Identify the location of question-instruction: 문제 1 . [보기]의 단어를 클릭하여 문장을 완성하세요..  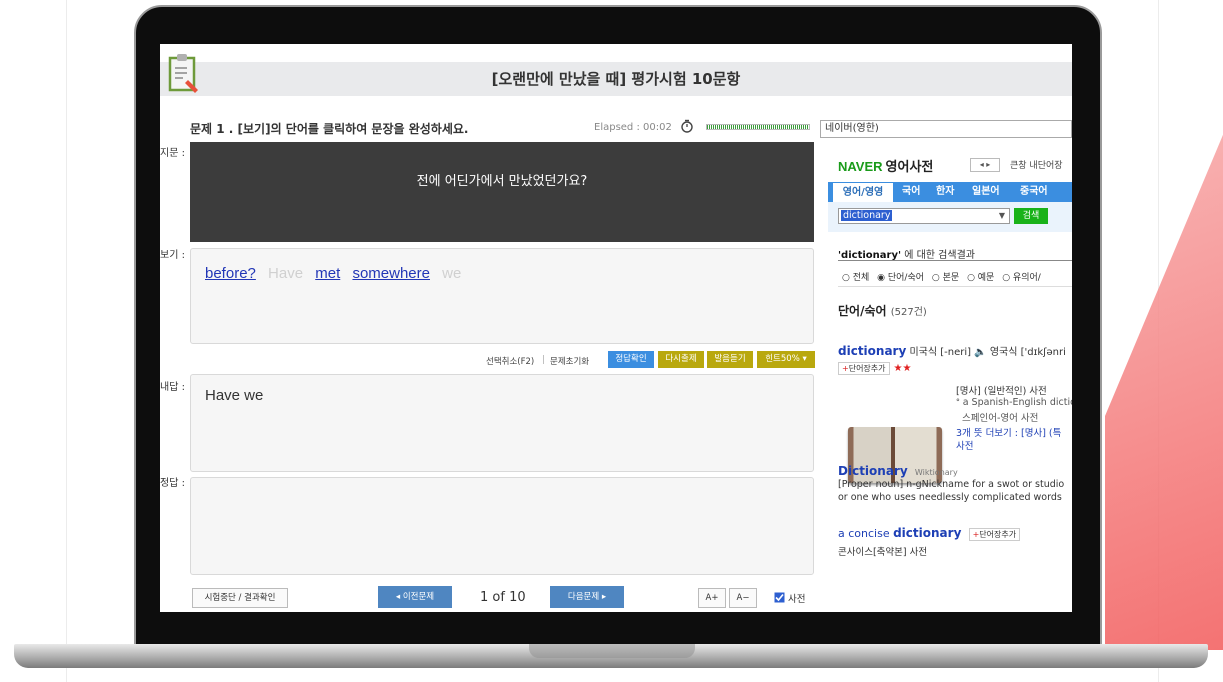
(329, 129).